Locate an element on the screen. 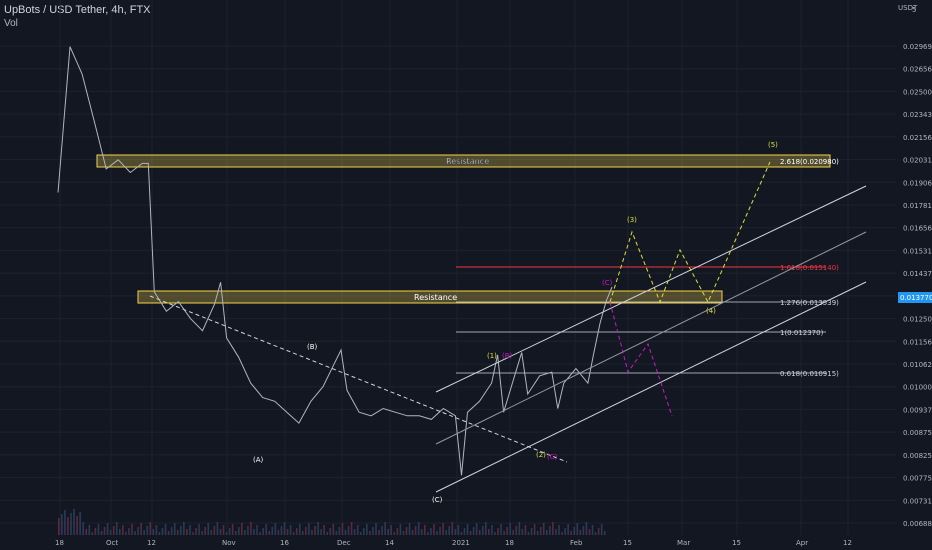 The image size is (932, 550). wave-label-magenta-C: (C) is located at coordinates (552, 457).